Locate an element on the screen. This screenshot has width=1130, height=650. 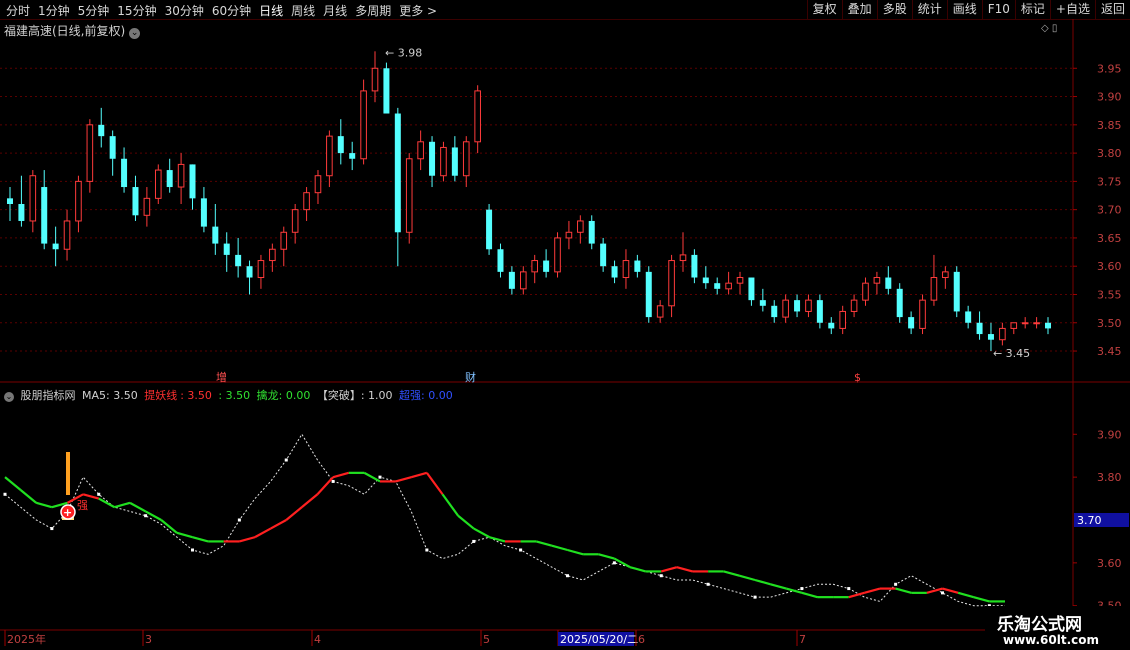
price-tick-label: 3.70 is located at coordinates (1109, 210).